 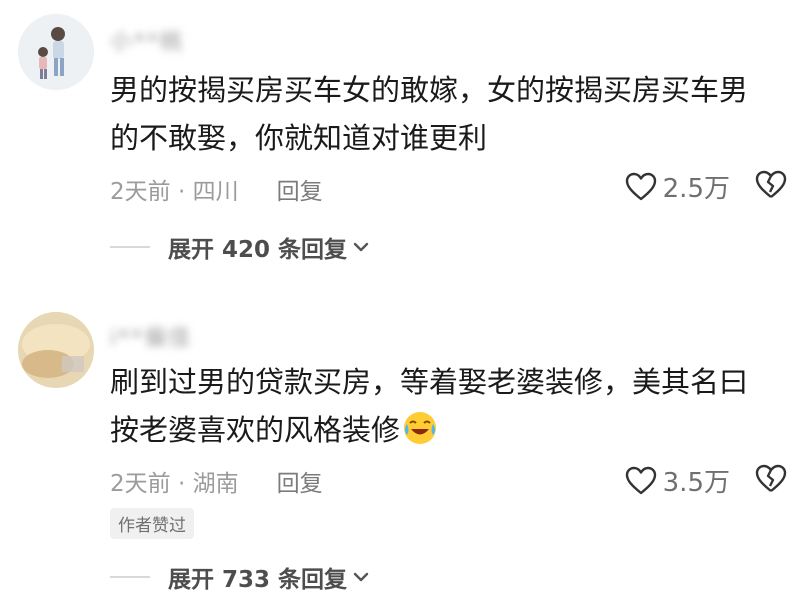 I want to click on comment-text: 男的按揭买房买车女的敢嫁，女的按揭买房买车男 的不敢娶，你就知道对谁更利, so click(x=450, y=114).